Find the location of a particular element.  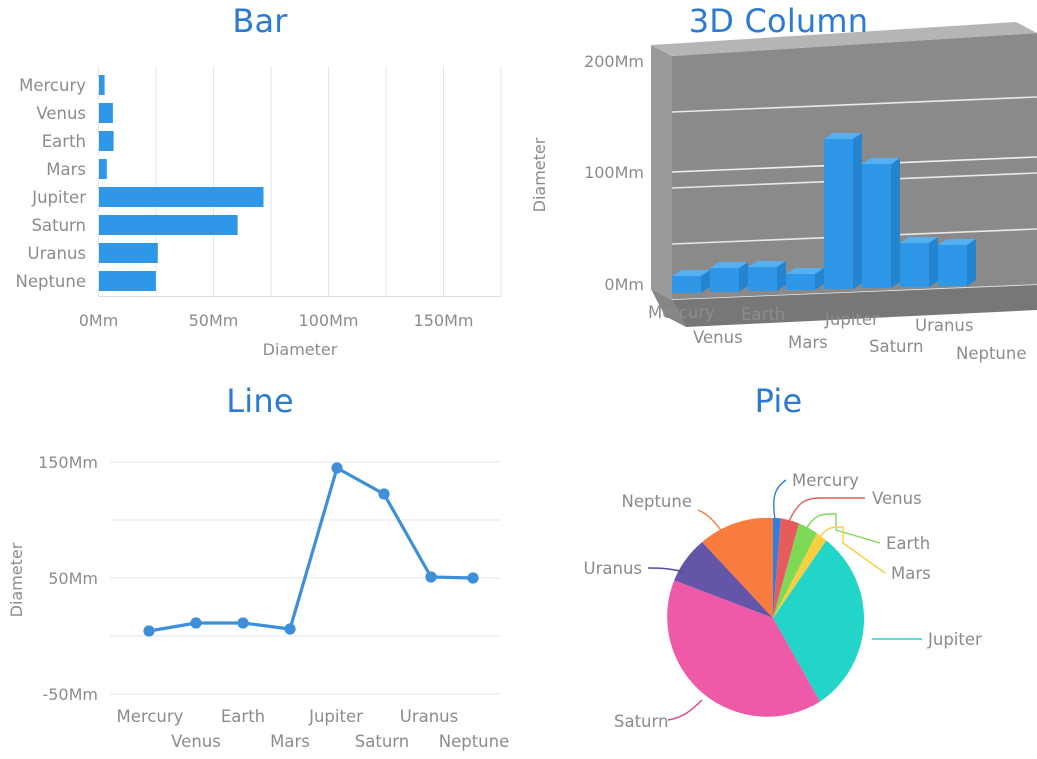

col-earth is located at coordinates (767, 276).